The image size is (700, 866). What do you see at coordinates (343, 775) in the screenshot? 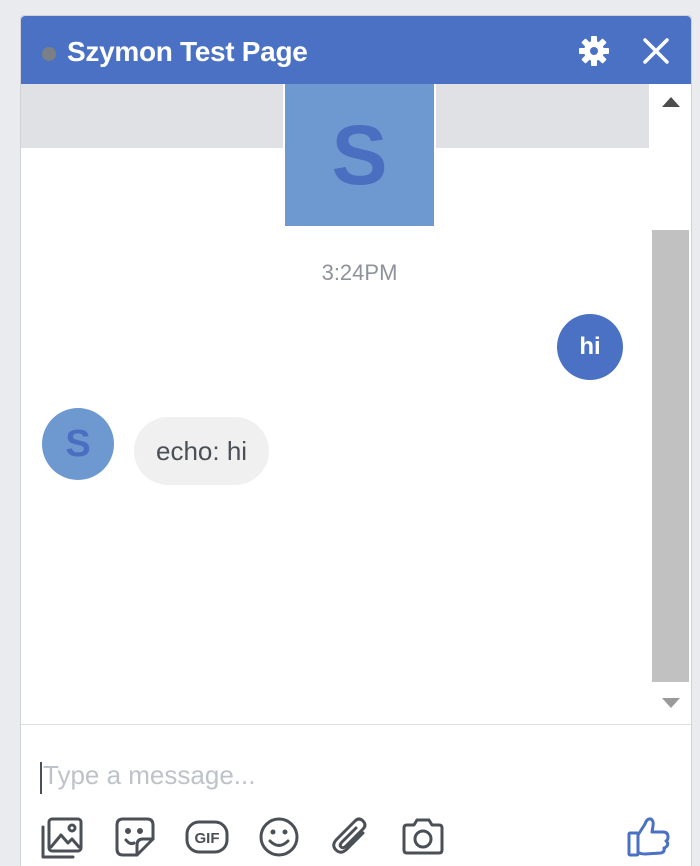
I see `message-input` at bounding box center [343, 775].